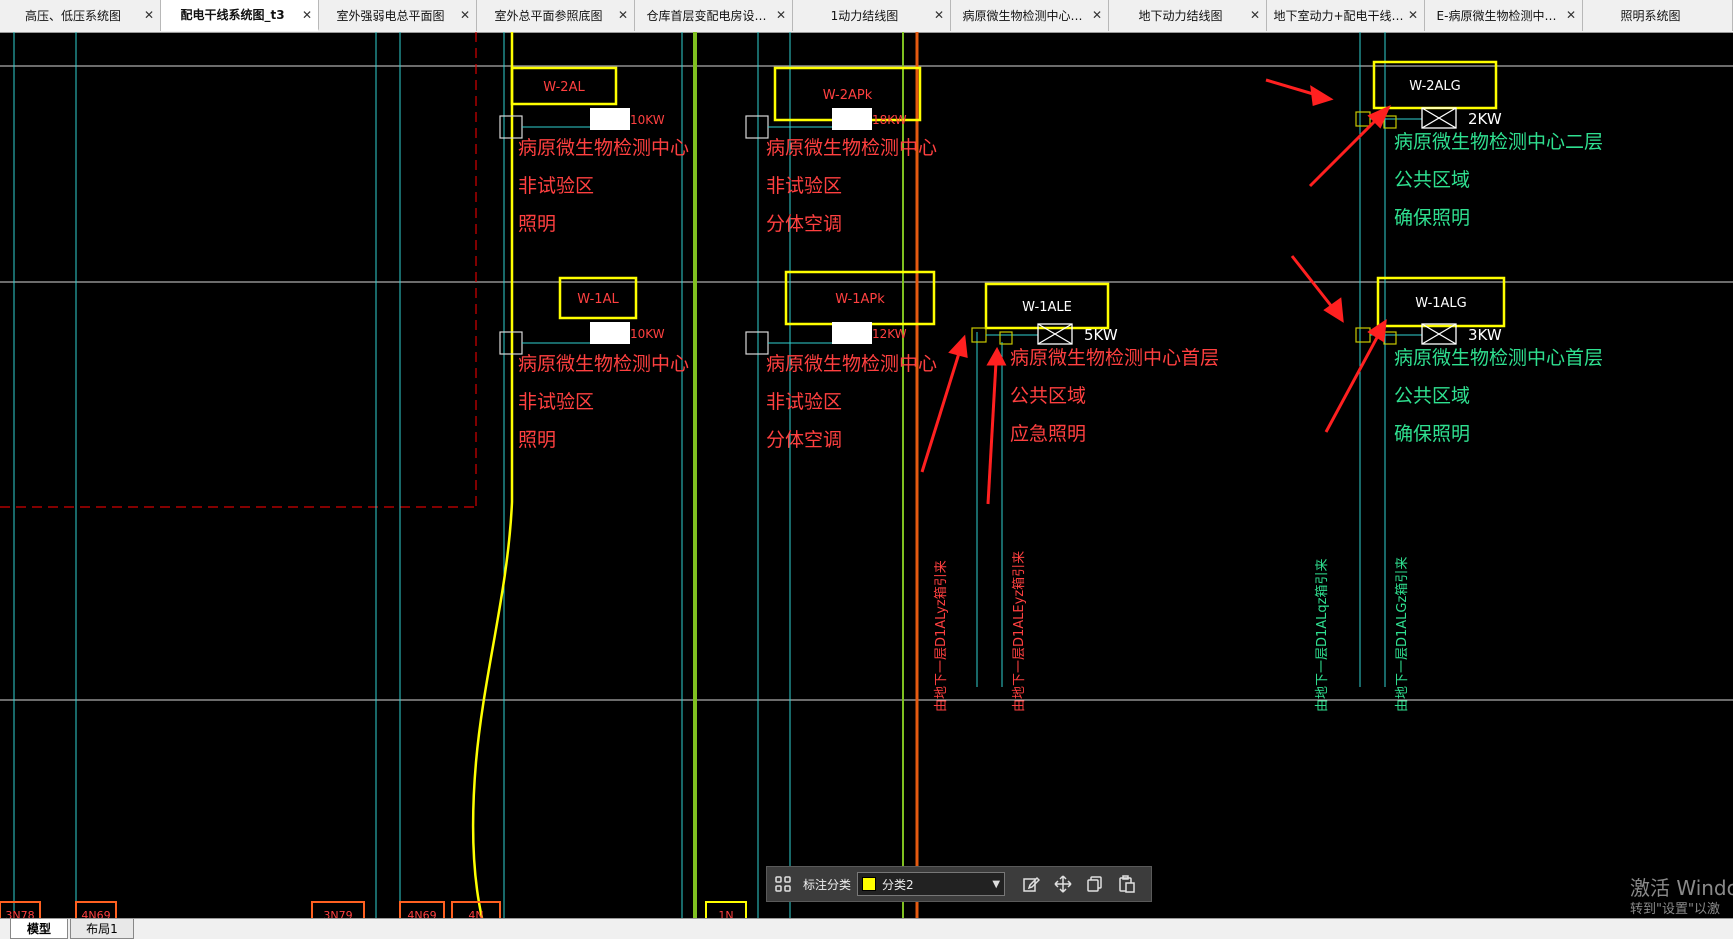  Describe the element at coordinates (80, 15) in the screenshot. I see `document-tab: 高压、低压系统图 ✕` at that location.